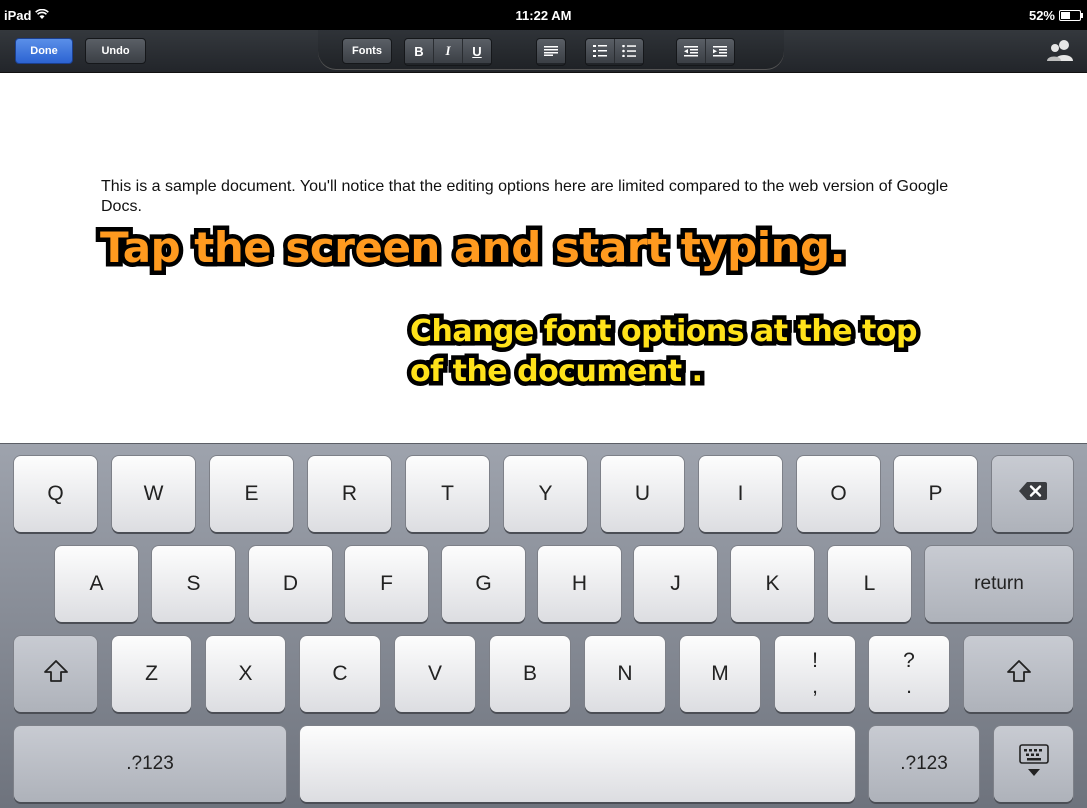  I want to click on key-o: O, so click(838, 494).